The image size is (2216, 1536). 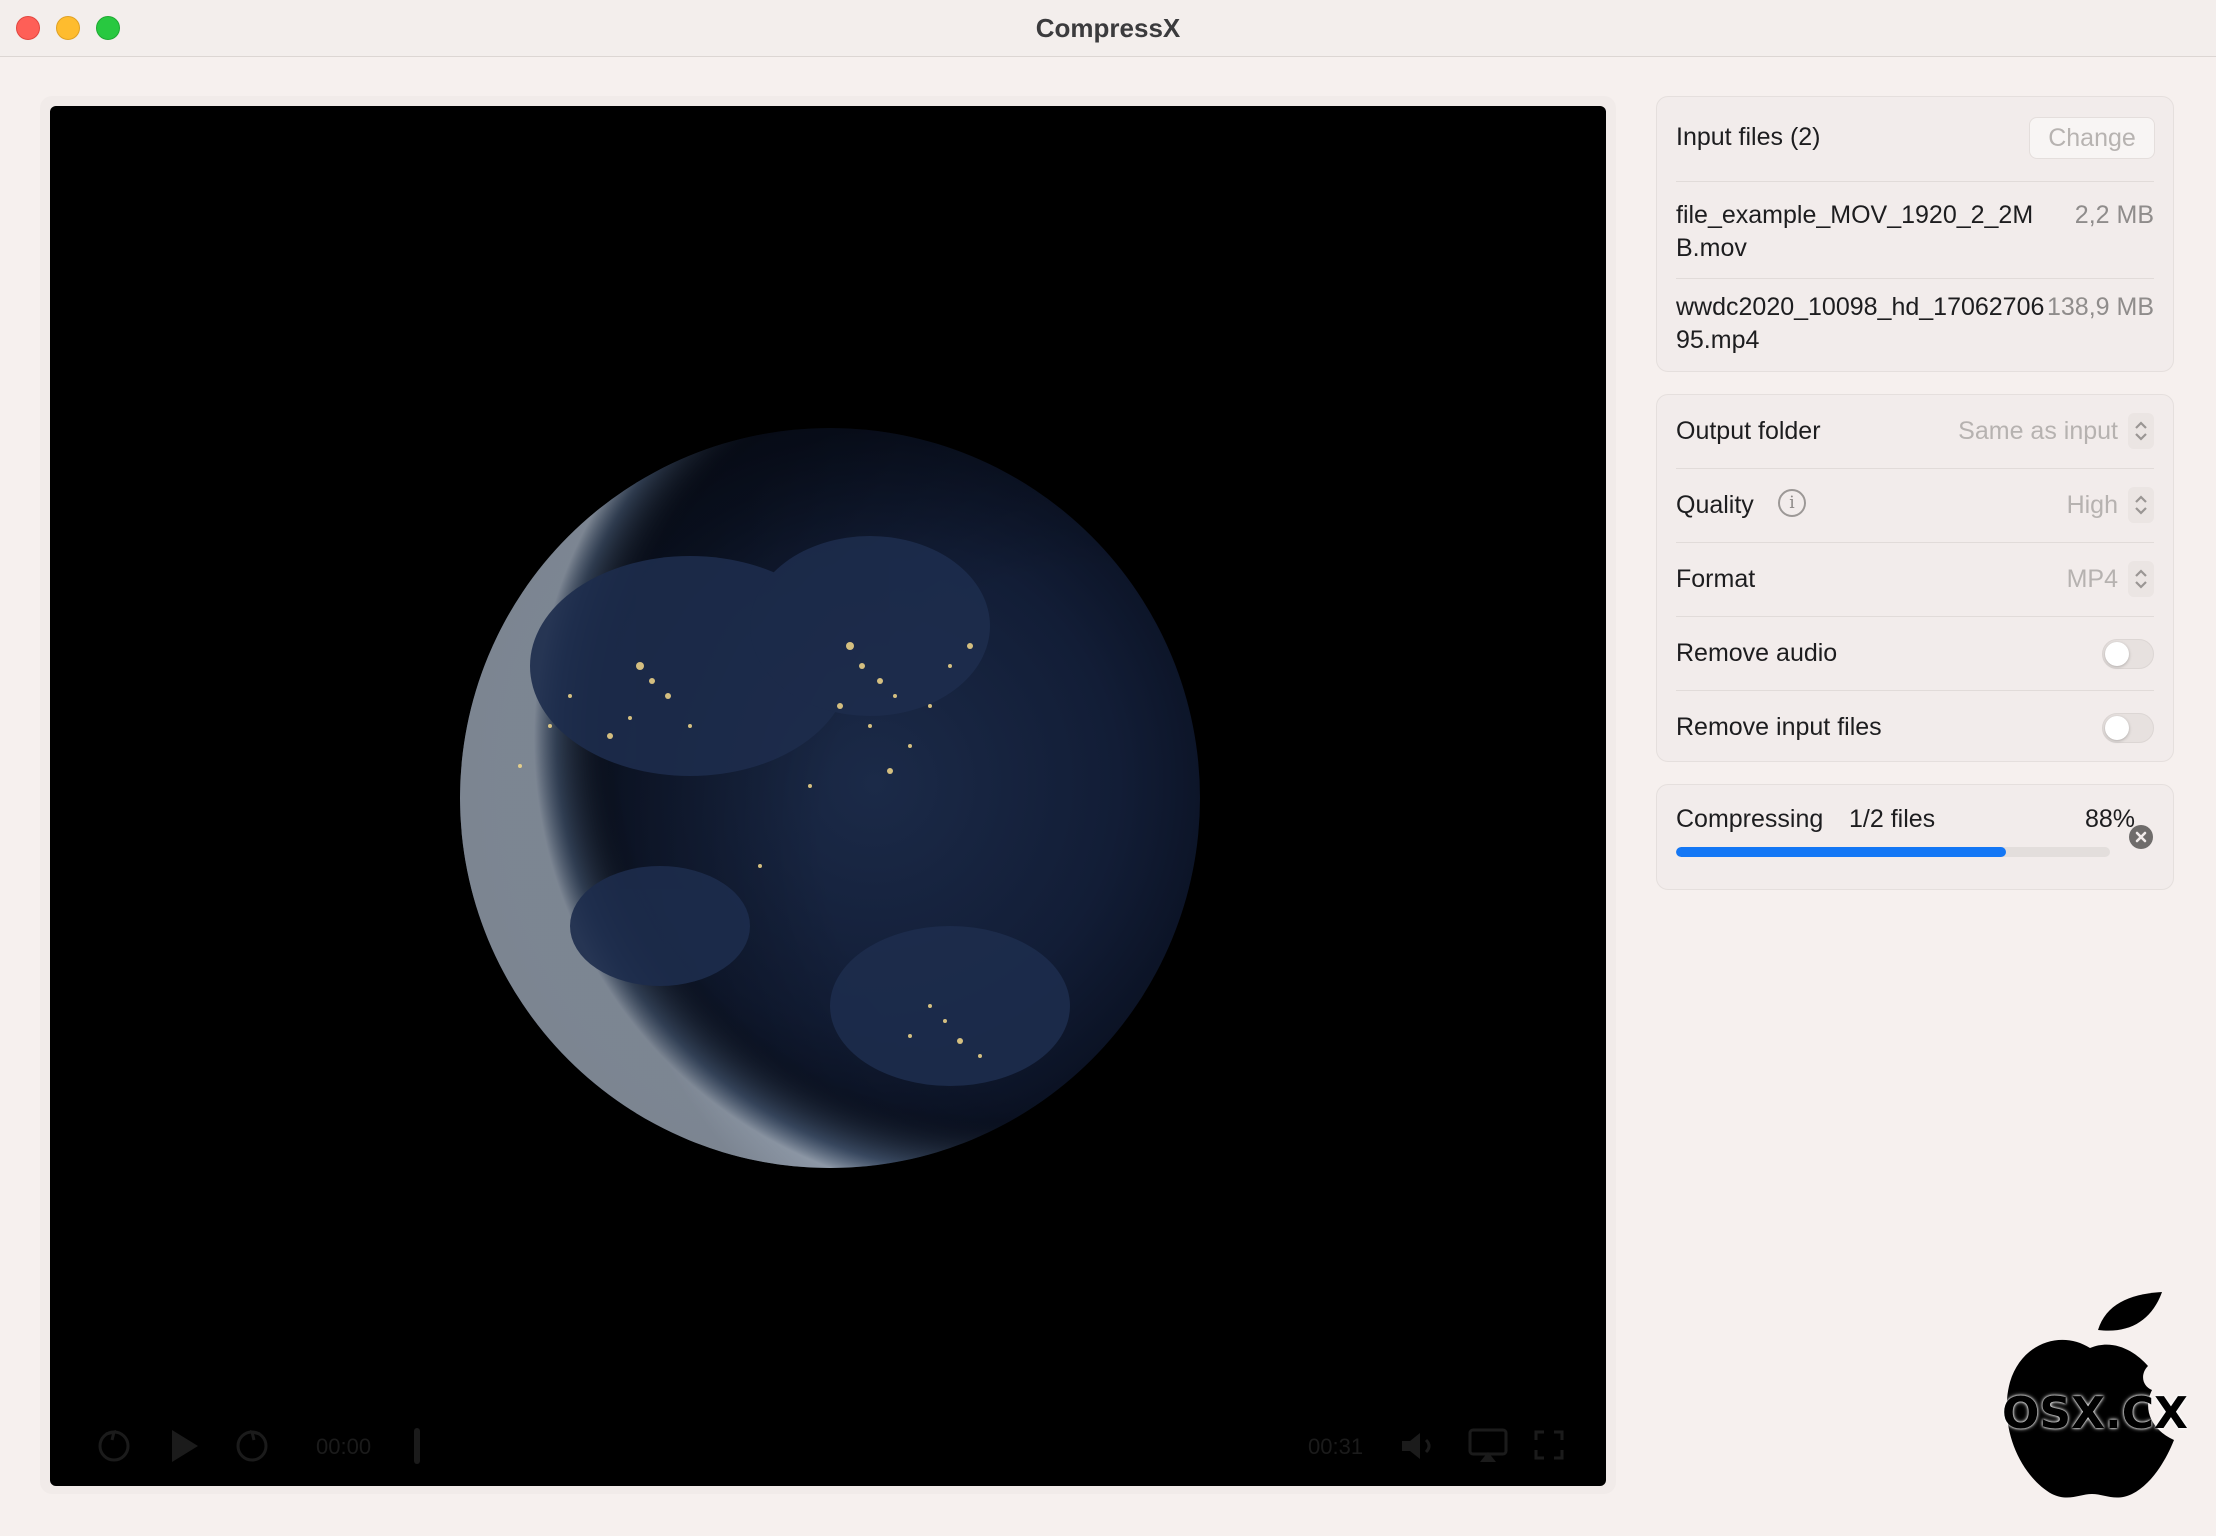 I want to click on remove-input-files-toggle, so click(x=2128, y=728).